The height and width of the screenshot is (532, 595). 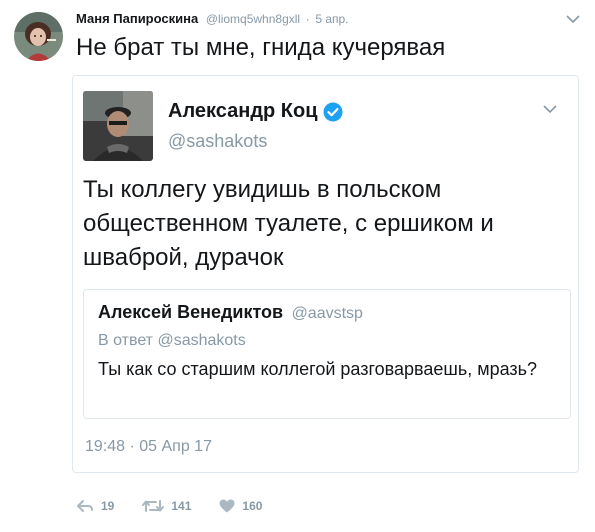 I want to click on author-avatar, so click(x=38, y=36).